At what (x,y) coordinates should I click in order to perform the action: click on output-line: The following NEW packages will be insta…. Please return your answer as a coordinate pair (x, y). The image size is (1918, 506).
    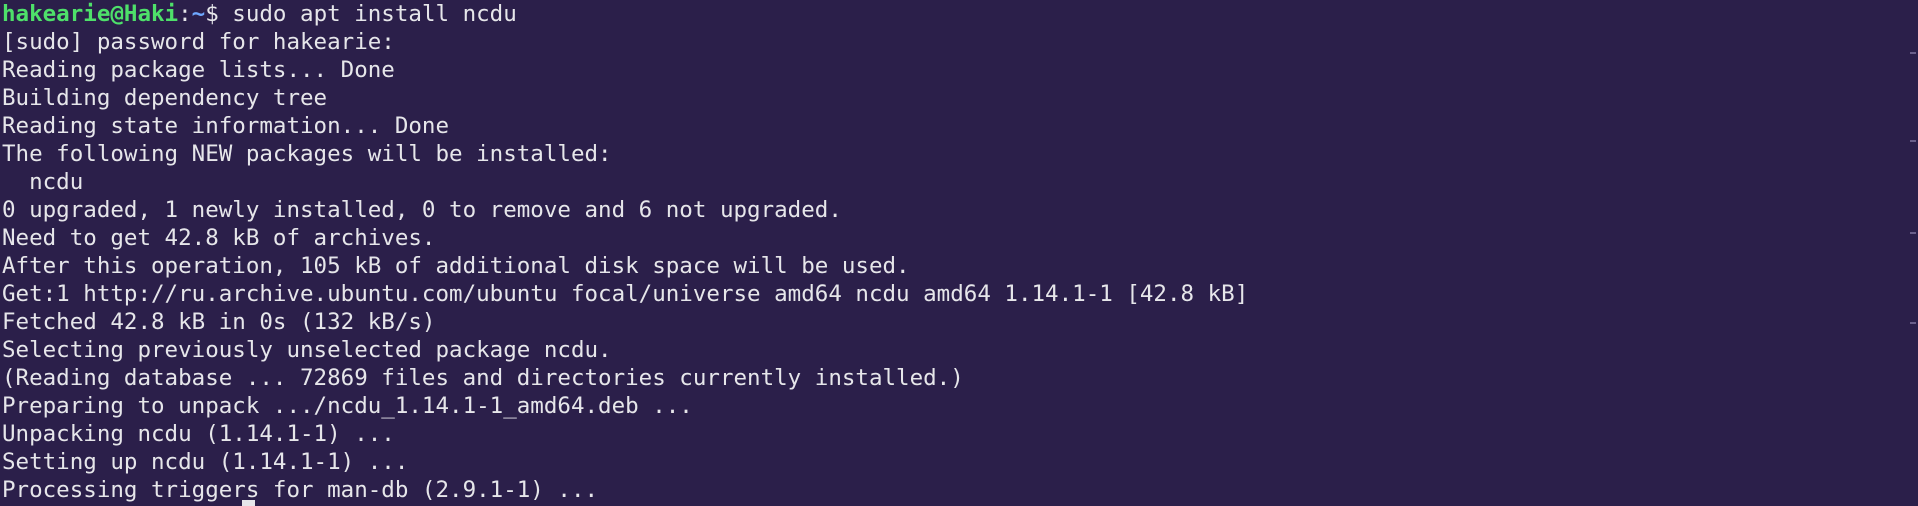
    Looking at the image, I should click on (307, 154).